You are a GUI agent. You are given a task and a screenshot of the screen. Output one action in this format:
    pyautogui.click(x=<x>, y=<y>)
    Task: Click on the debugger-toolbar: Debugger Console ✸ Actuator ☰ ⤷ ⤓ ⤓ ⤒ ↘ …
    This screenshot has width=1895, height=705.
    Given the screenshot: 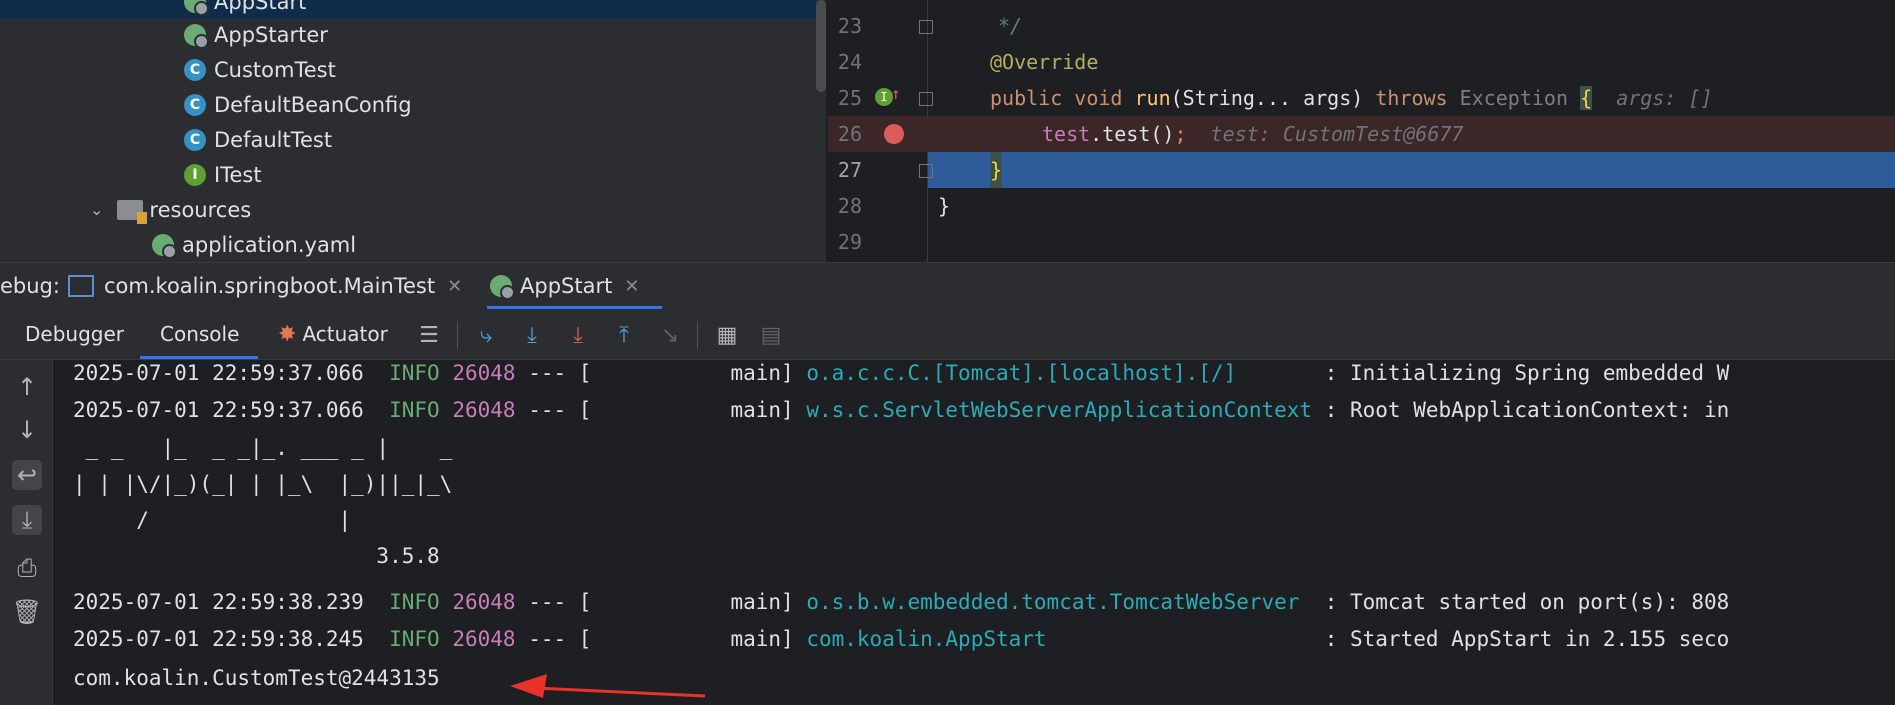 What is the action you would take?
    pyautogui.click(x=947, y=334)
    